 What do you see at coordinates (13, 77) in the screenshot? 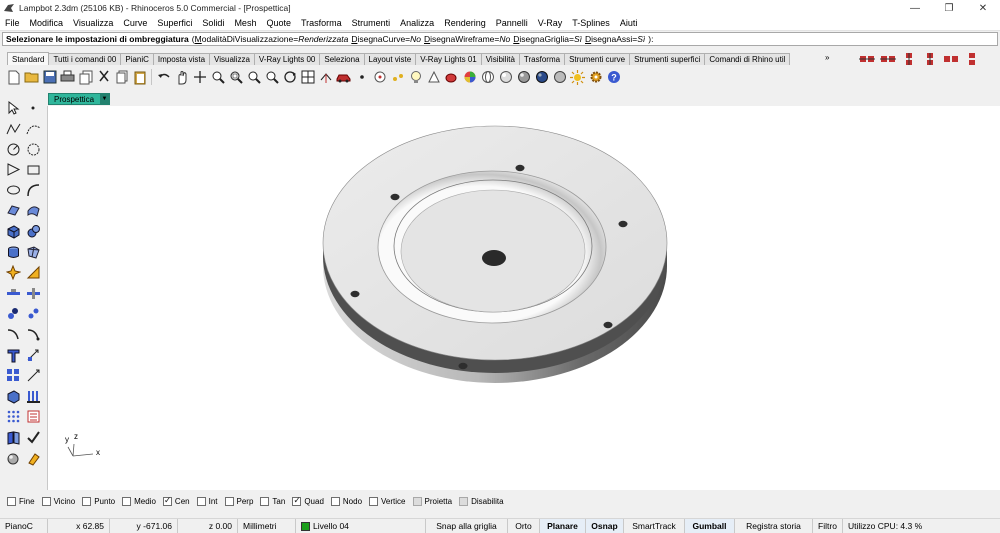
I see `new-file-icon` at bounding box center [13, 77].